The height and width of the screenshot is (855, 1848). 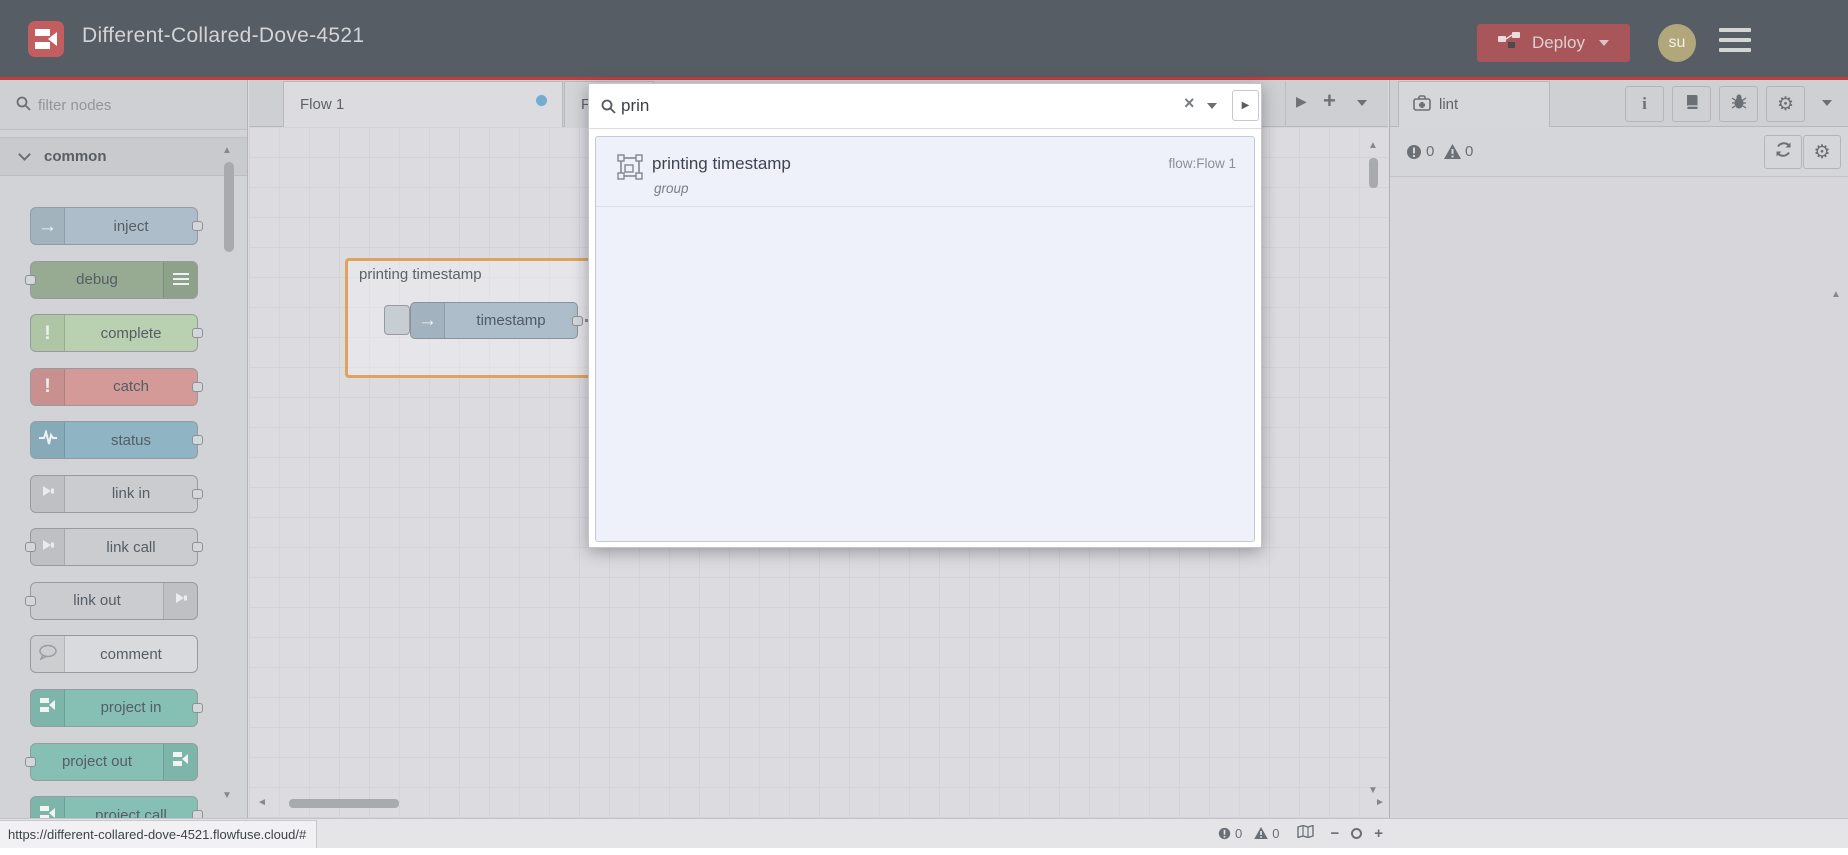 I want to click on search-expand-button: ▶, so click(x=1245, y=105).